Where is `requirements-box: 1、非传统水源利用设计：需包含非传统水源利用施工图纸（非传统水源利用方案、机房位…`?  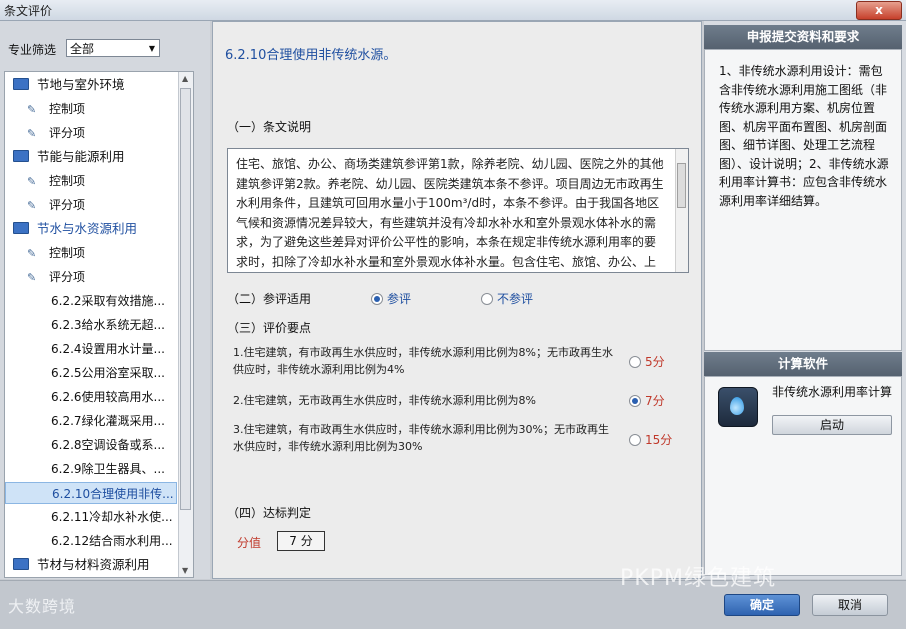
requirements-box: 1、非传统水源利用设计：需包含非传统水源利用施工图纸（非传统水源利用方案、机房位… is located at coordinates (803, 200).